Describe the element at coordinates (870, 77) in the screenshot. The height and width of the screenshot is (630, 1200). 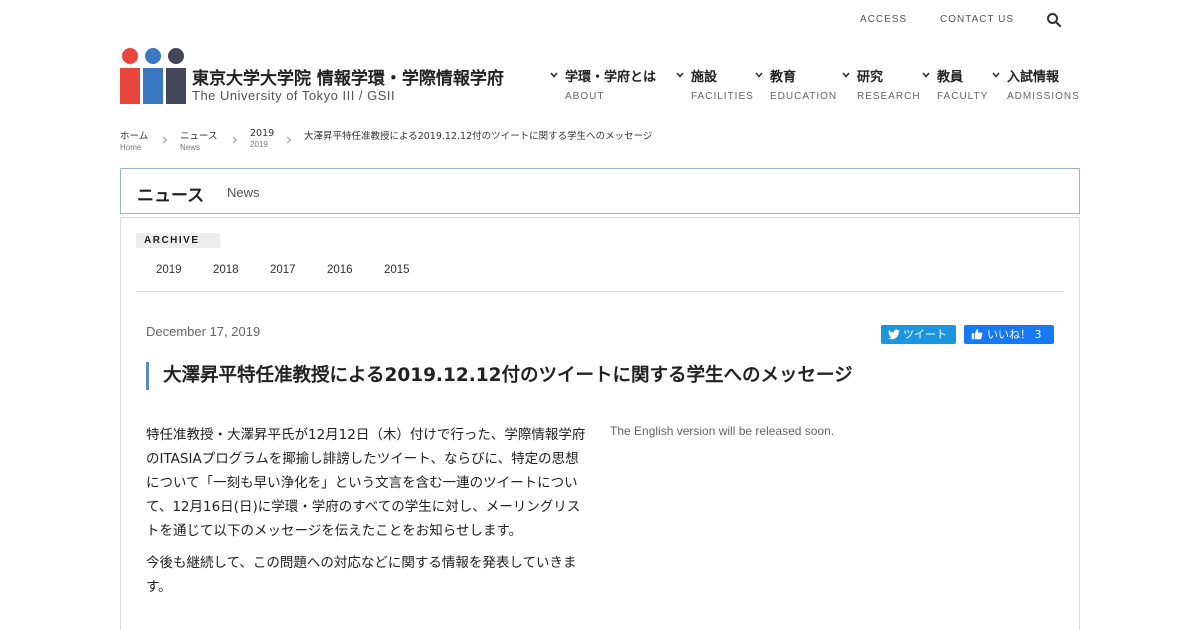
I see `nav-label: 研究` at that location.